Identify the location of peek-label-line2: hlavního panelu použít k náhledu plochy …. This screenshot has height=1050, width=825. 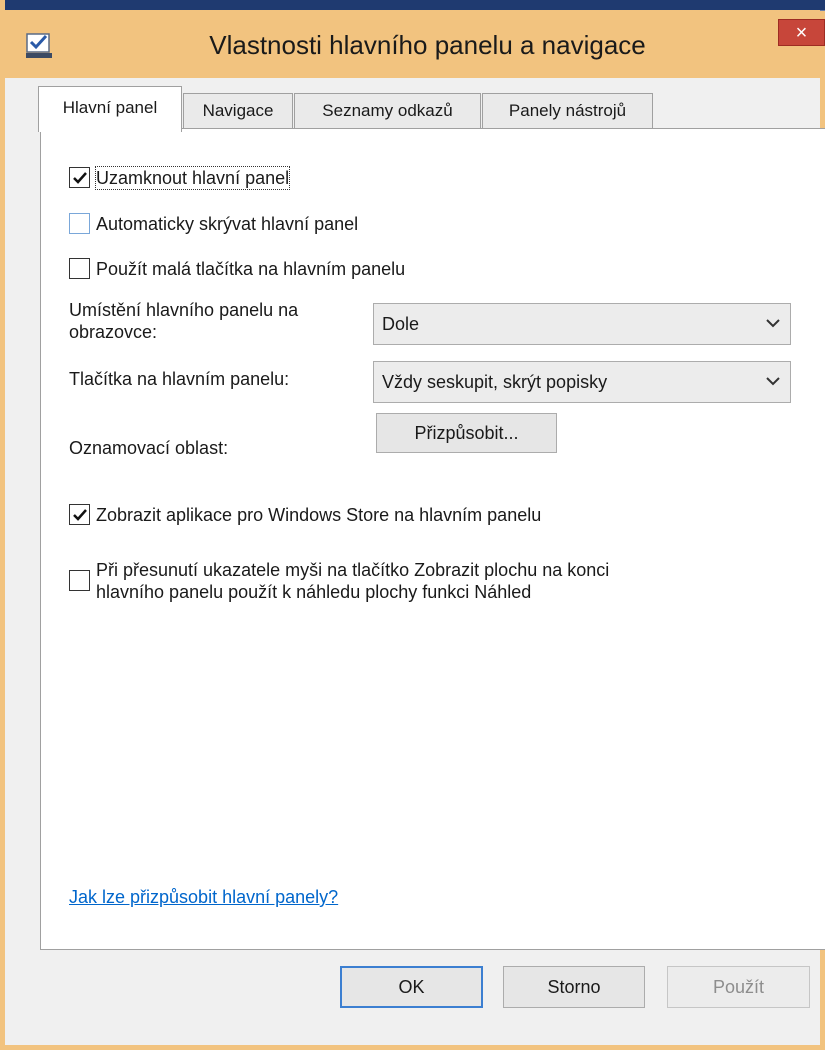
(314, 592).